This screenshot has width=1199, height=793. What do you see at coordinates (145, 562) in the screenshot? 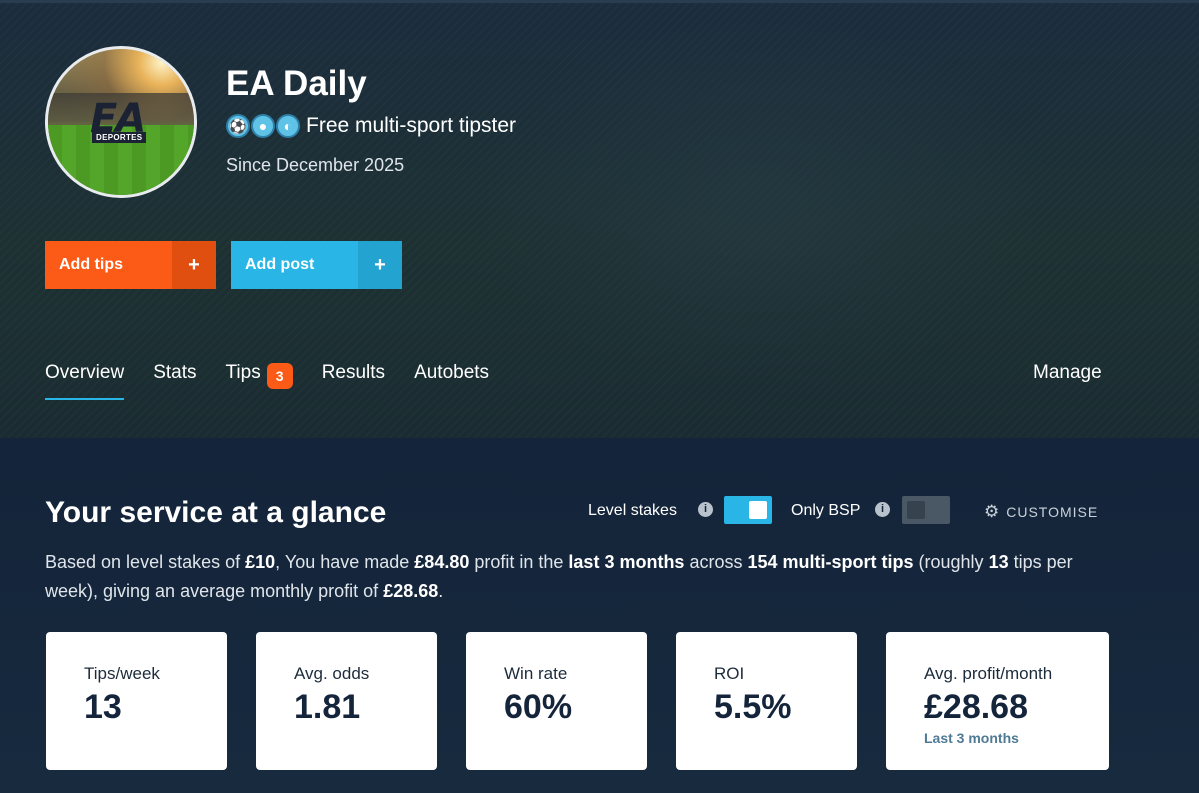
I see `summary-text: Based on level stakes of` at bounding box center [145, 562].